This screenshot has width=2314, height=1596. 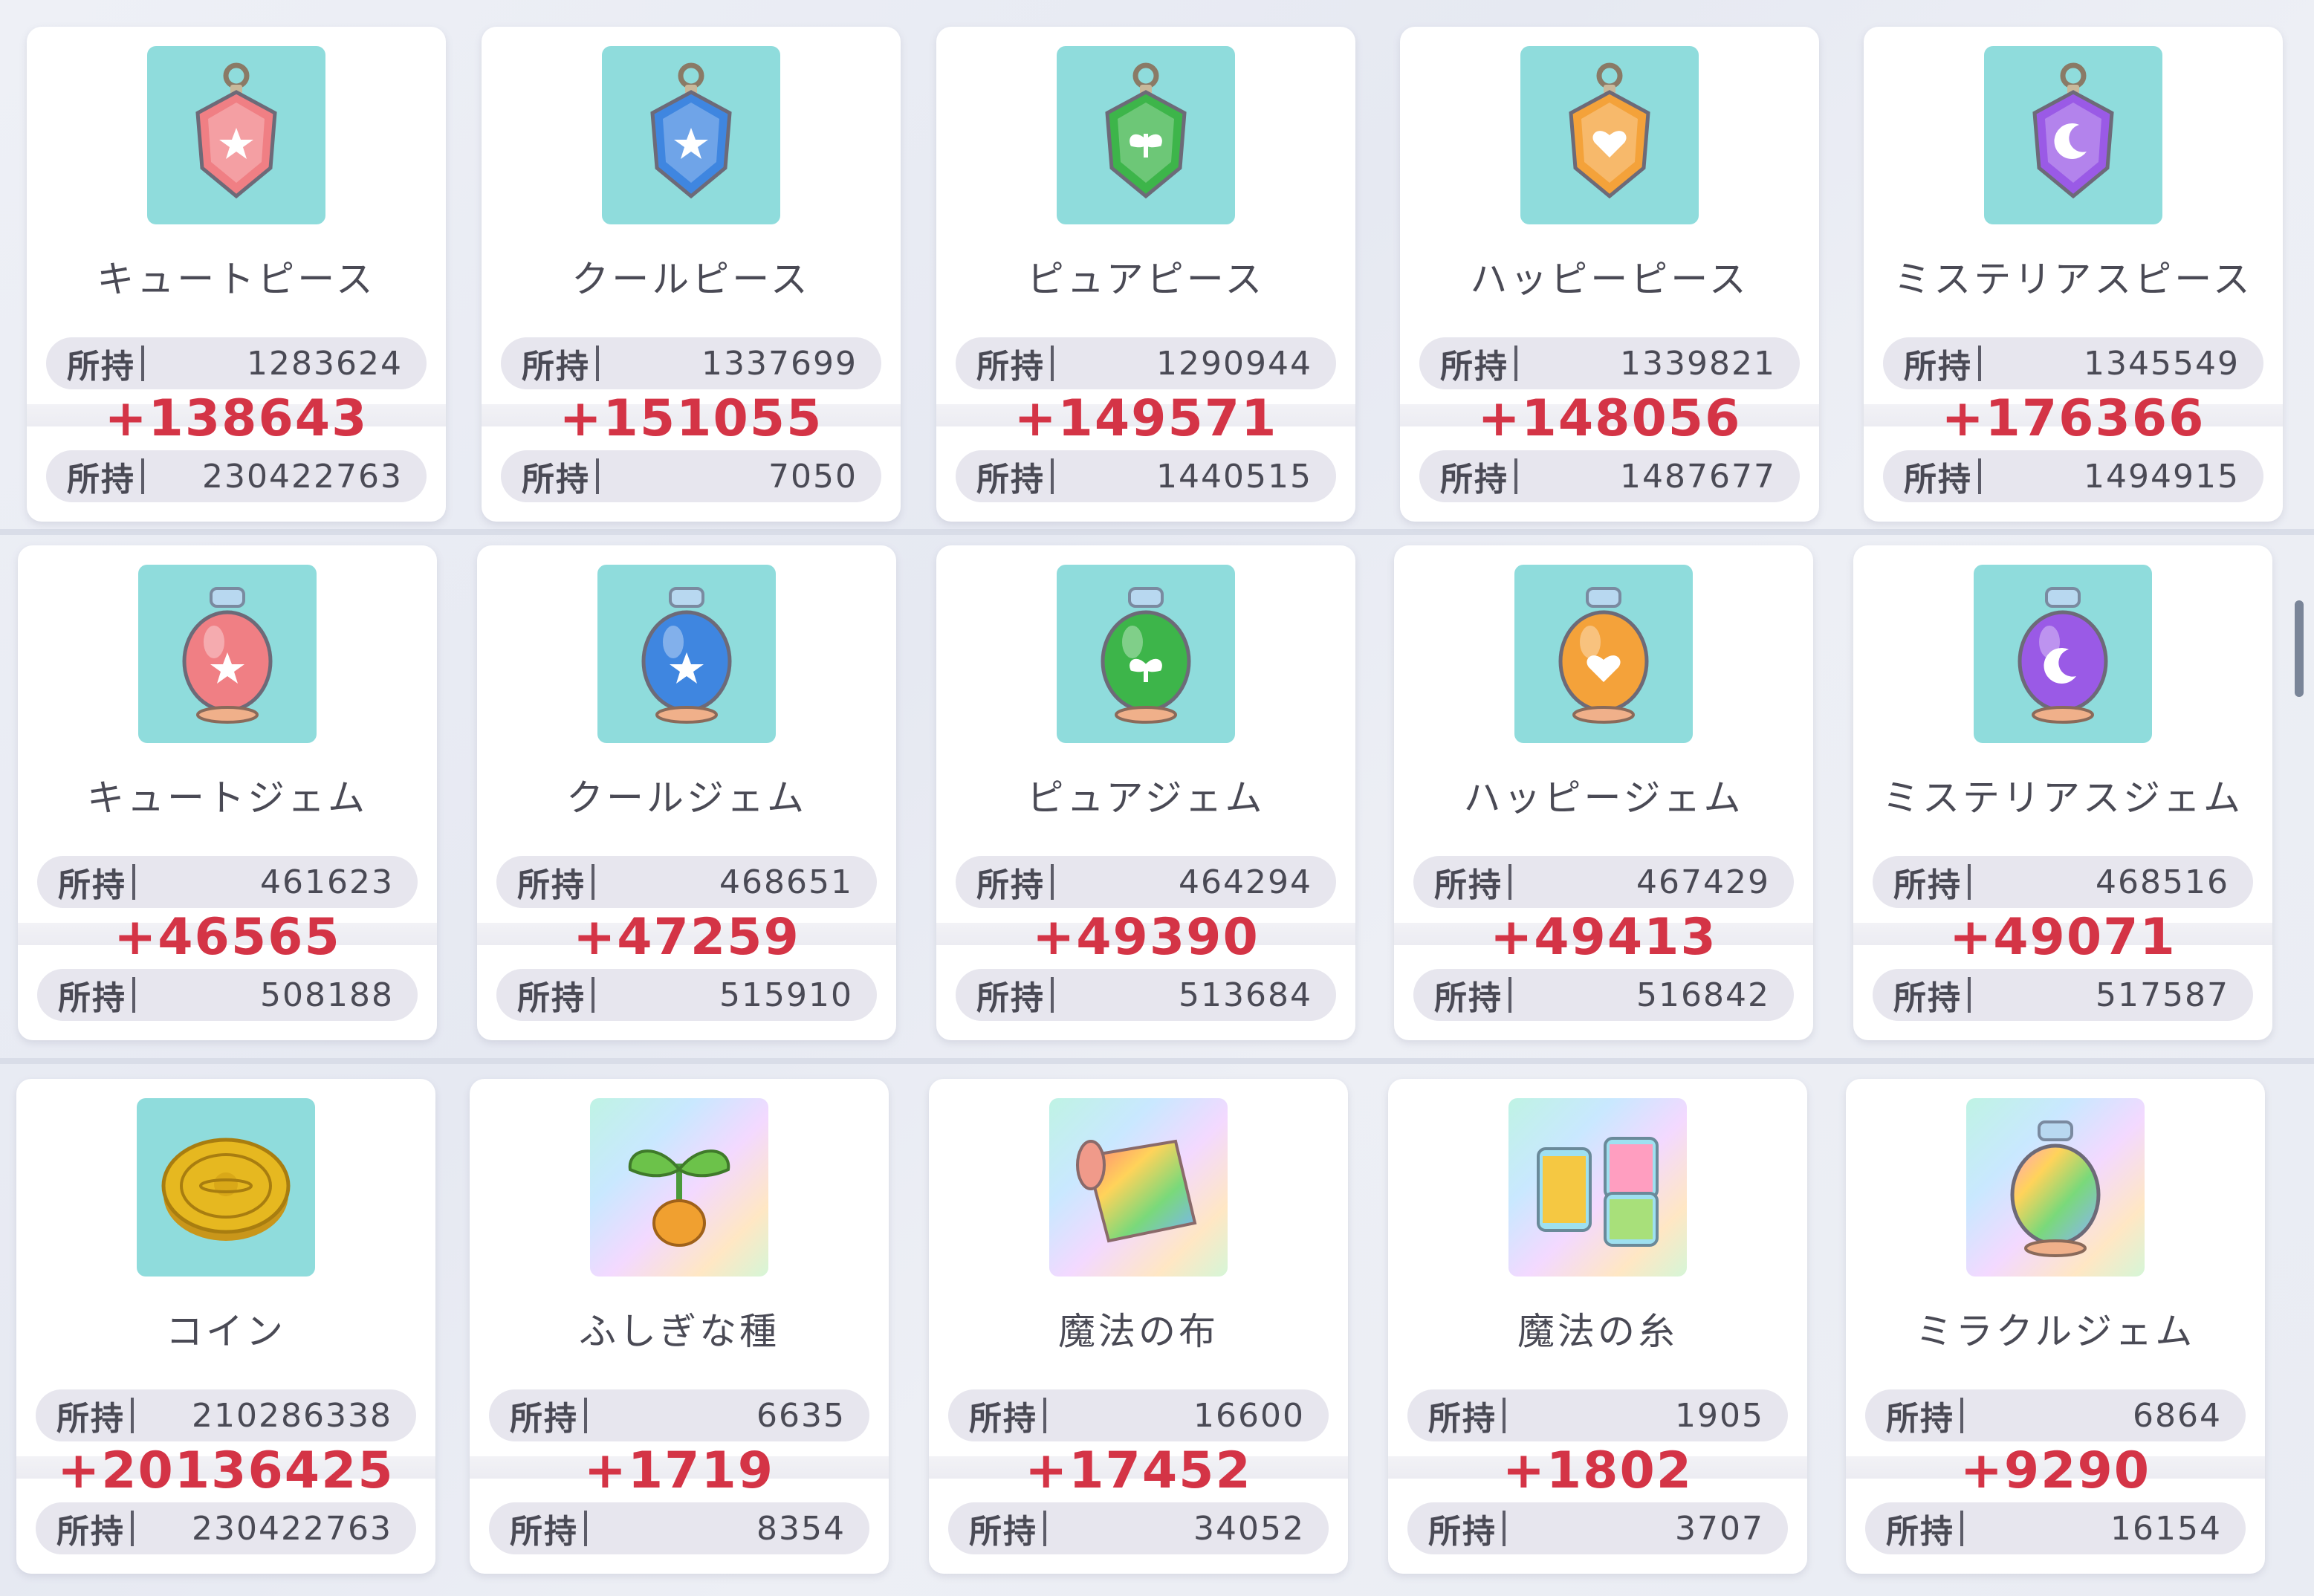 I want to click on owned-before: 所持 1290944, so click(x=1146, y=363).